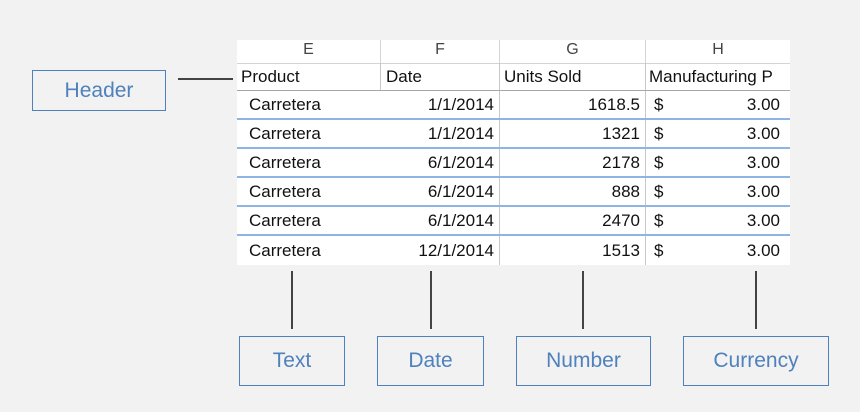  I want to click on number-connector-line, so click(583, 300).